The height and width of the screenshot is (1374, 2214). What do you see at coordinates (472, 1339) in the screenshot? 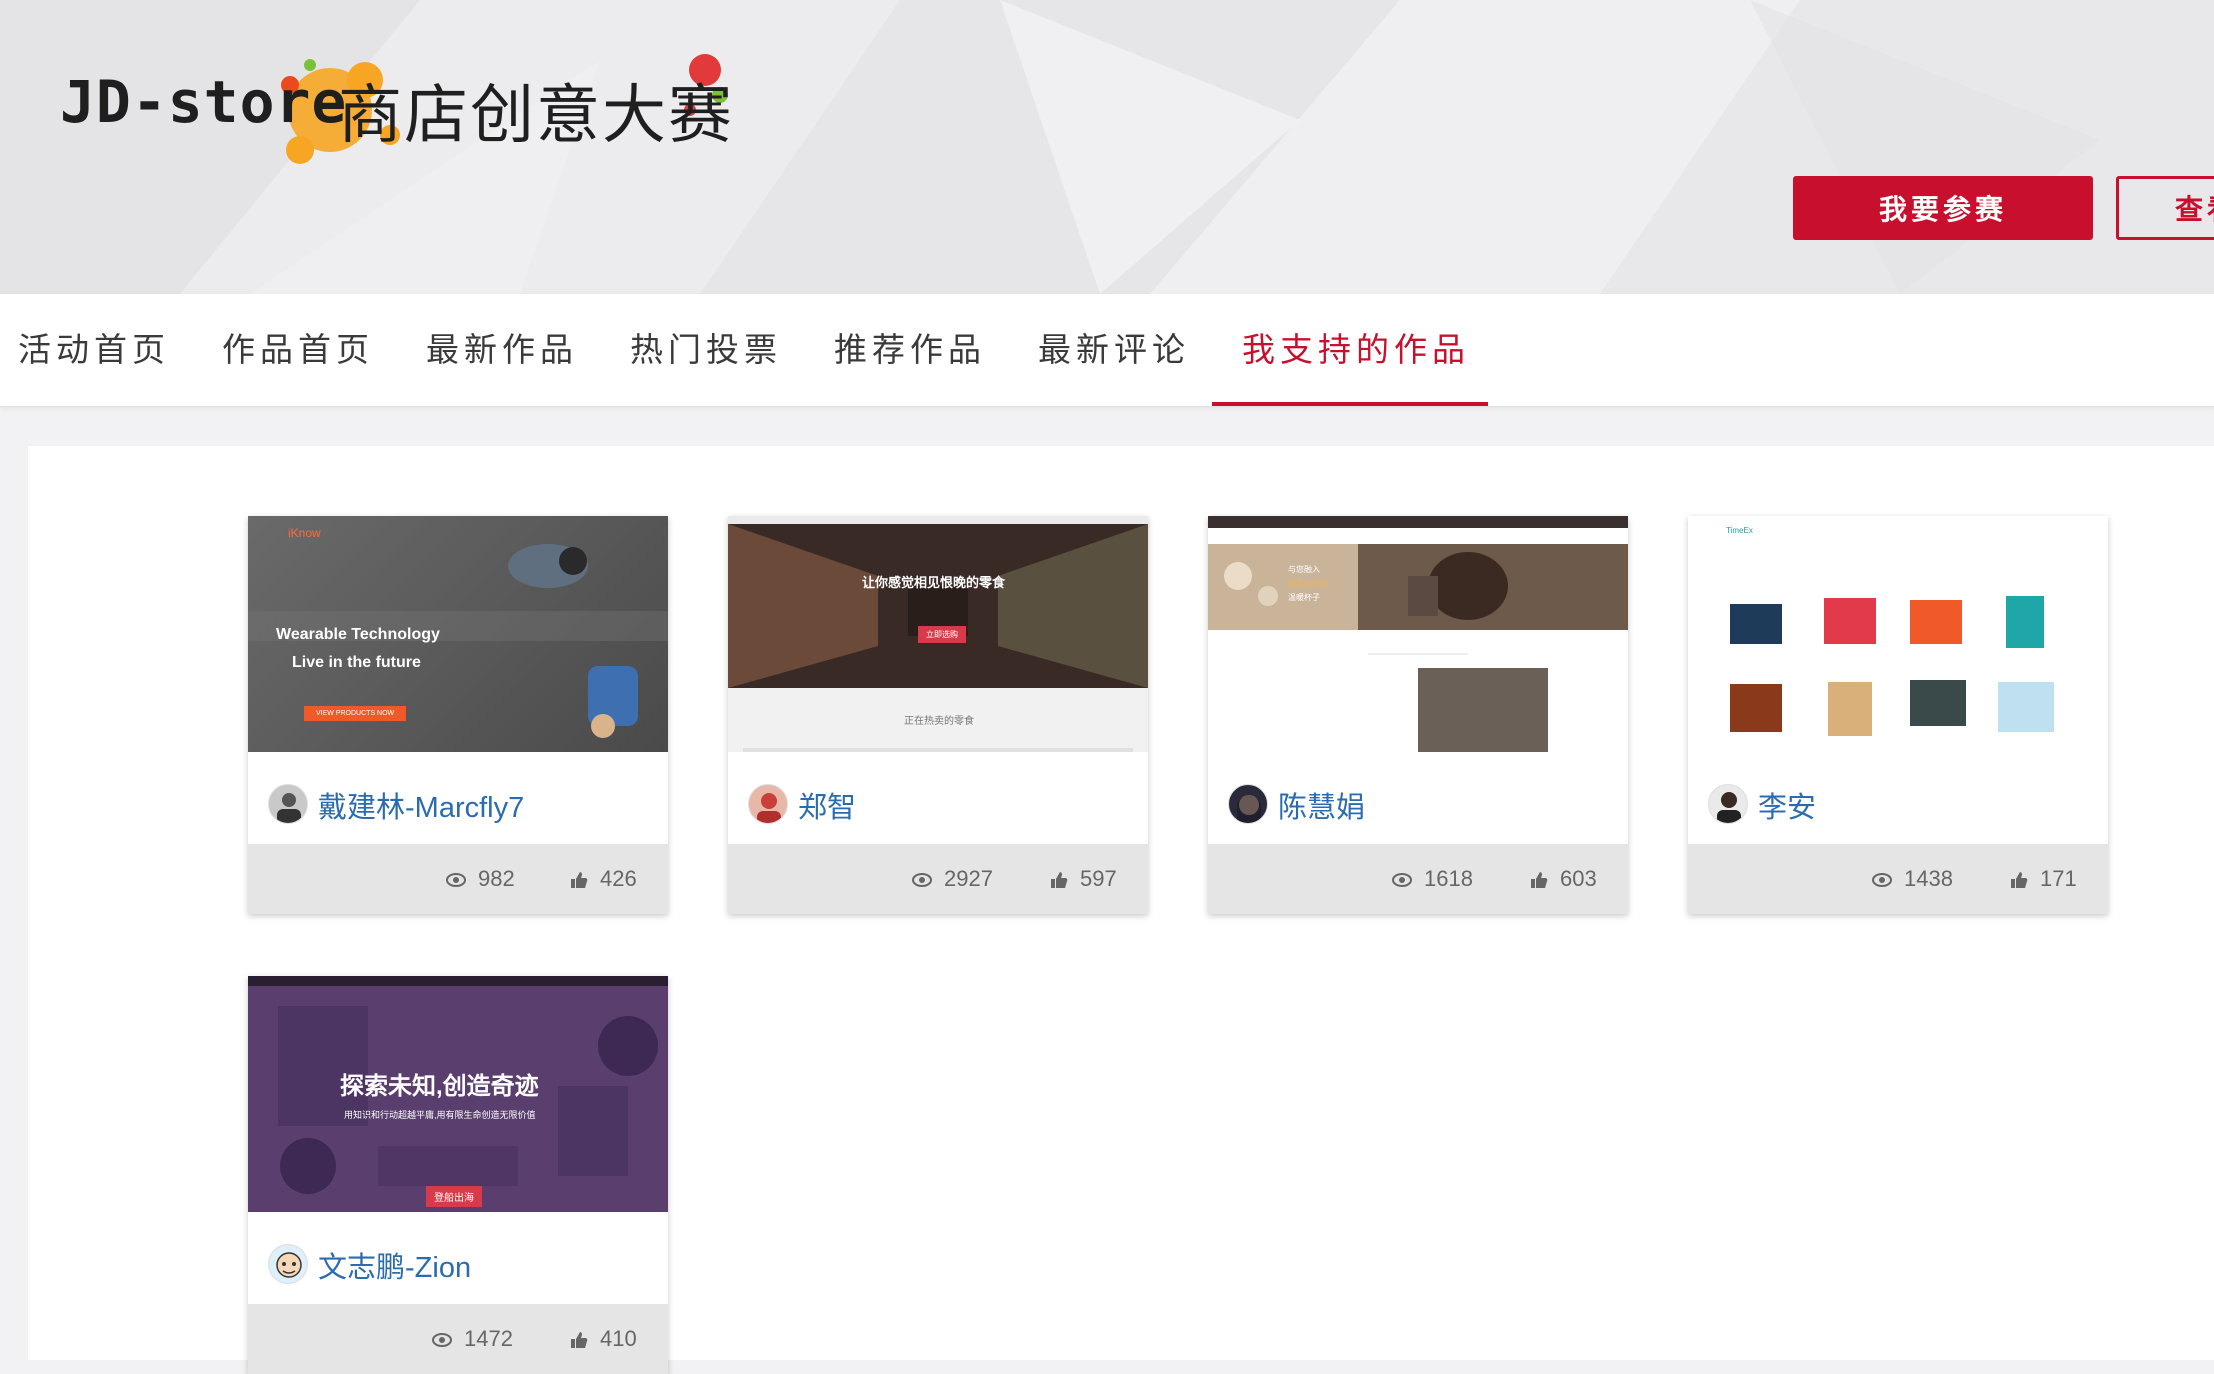
I see `views-count: 1472` at bounding box center [472, 1339].